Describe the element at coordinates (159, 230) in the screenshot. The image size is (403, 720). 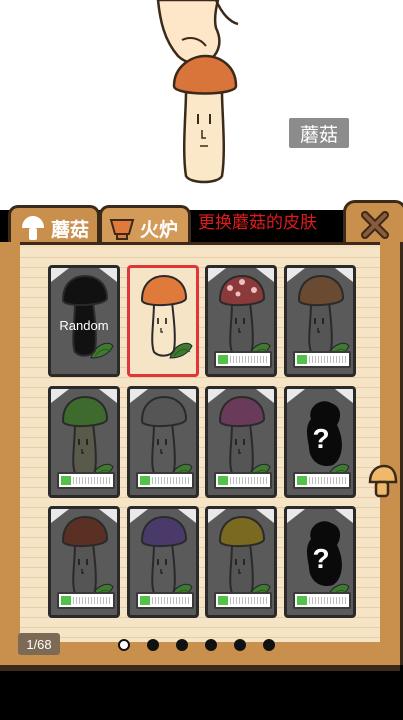
I see `tab-stove-label: 火炉` at that location.